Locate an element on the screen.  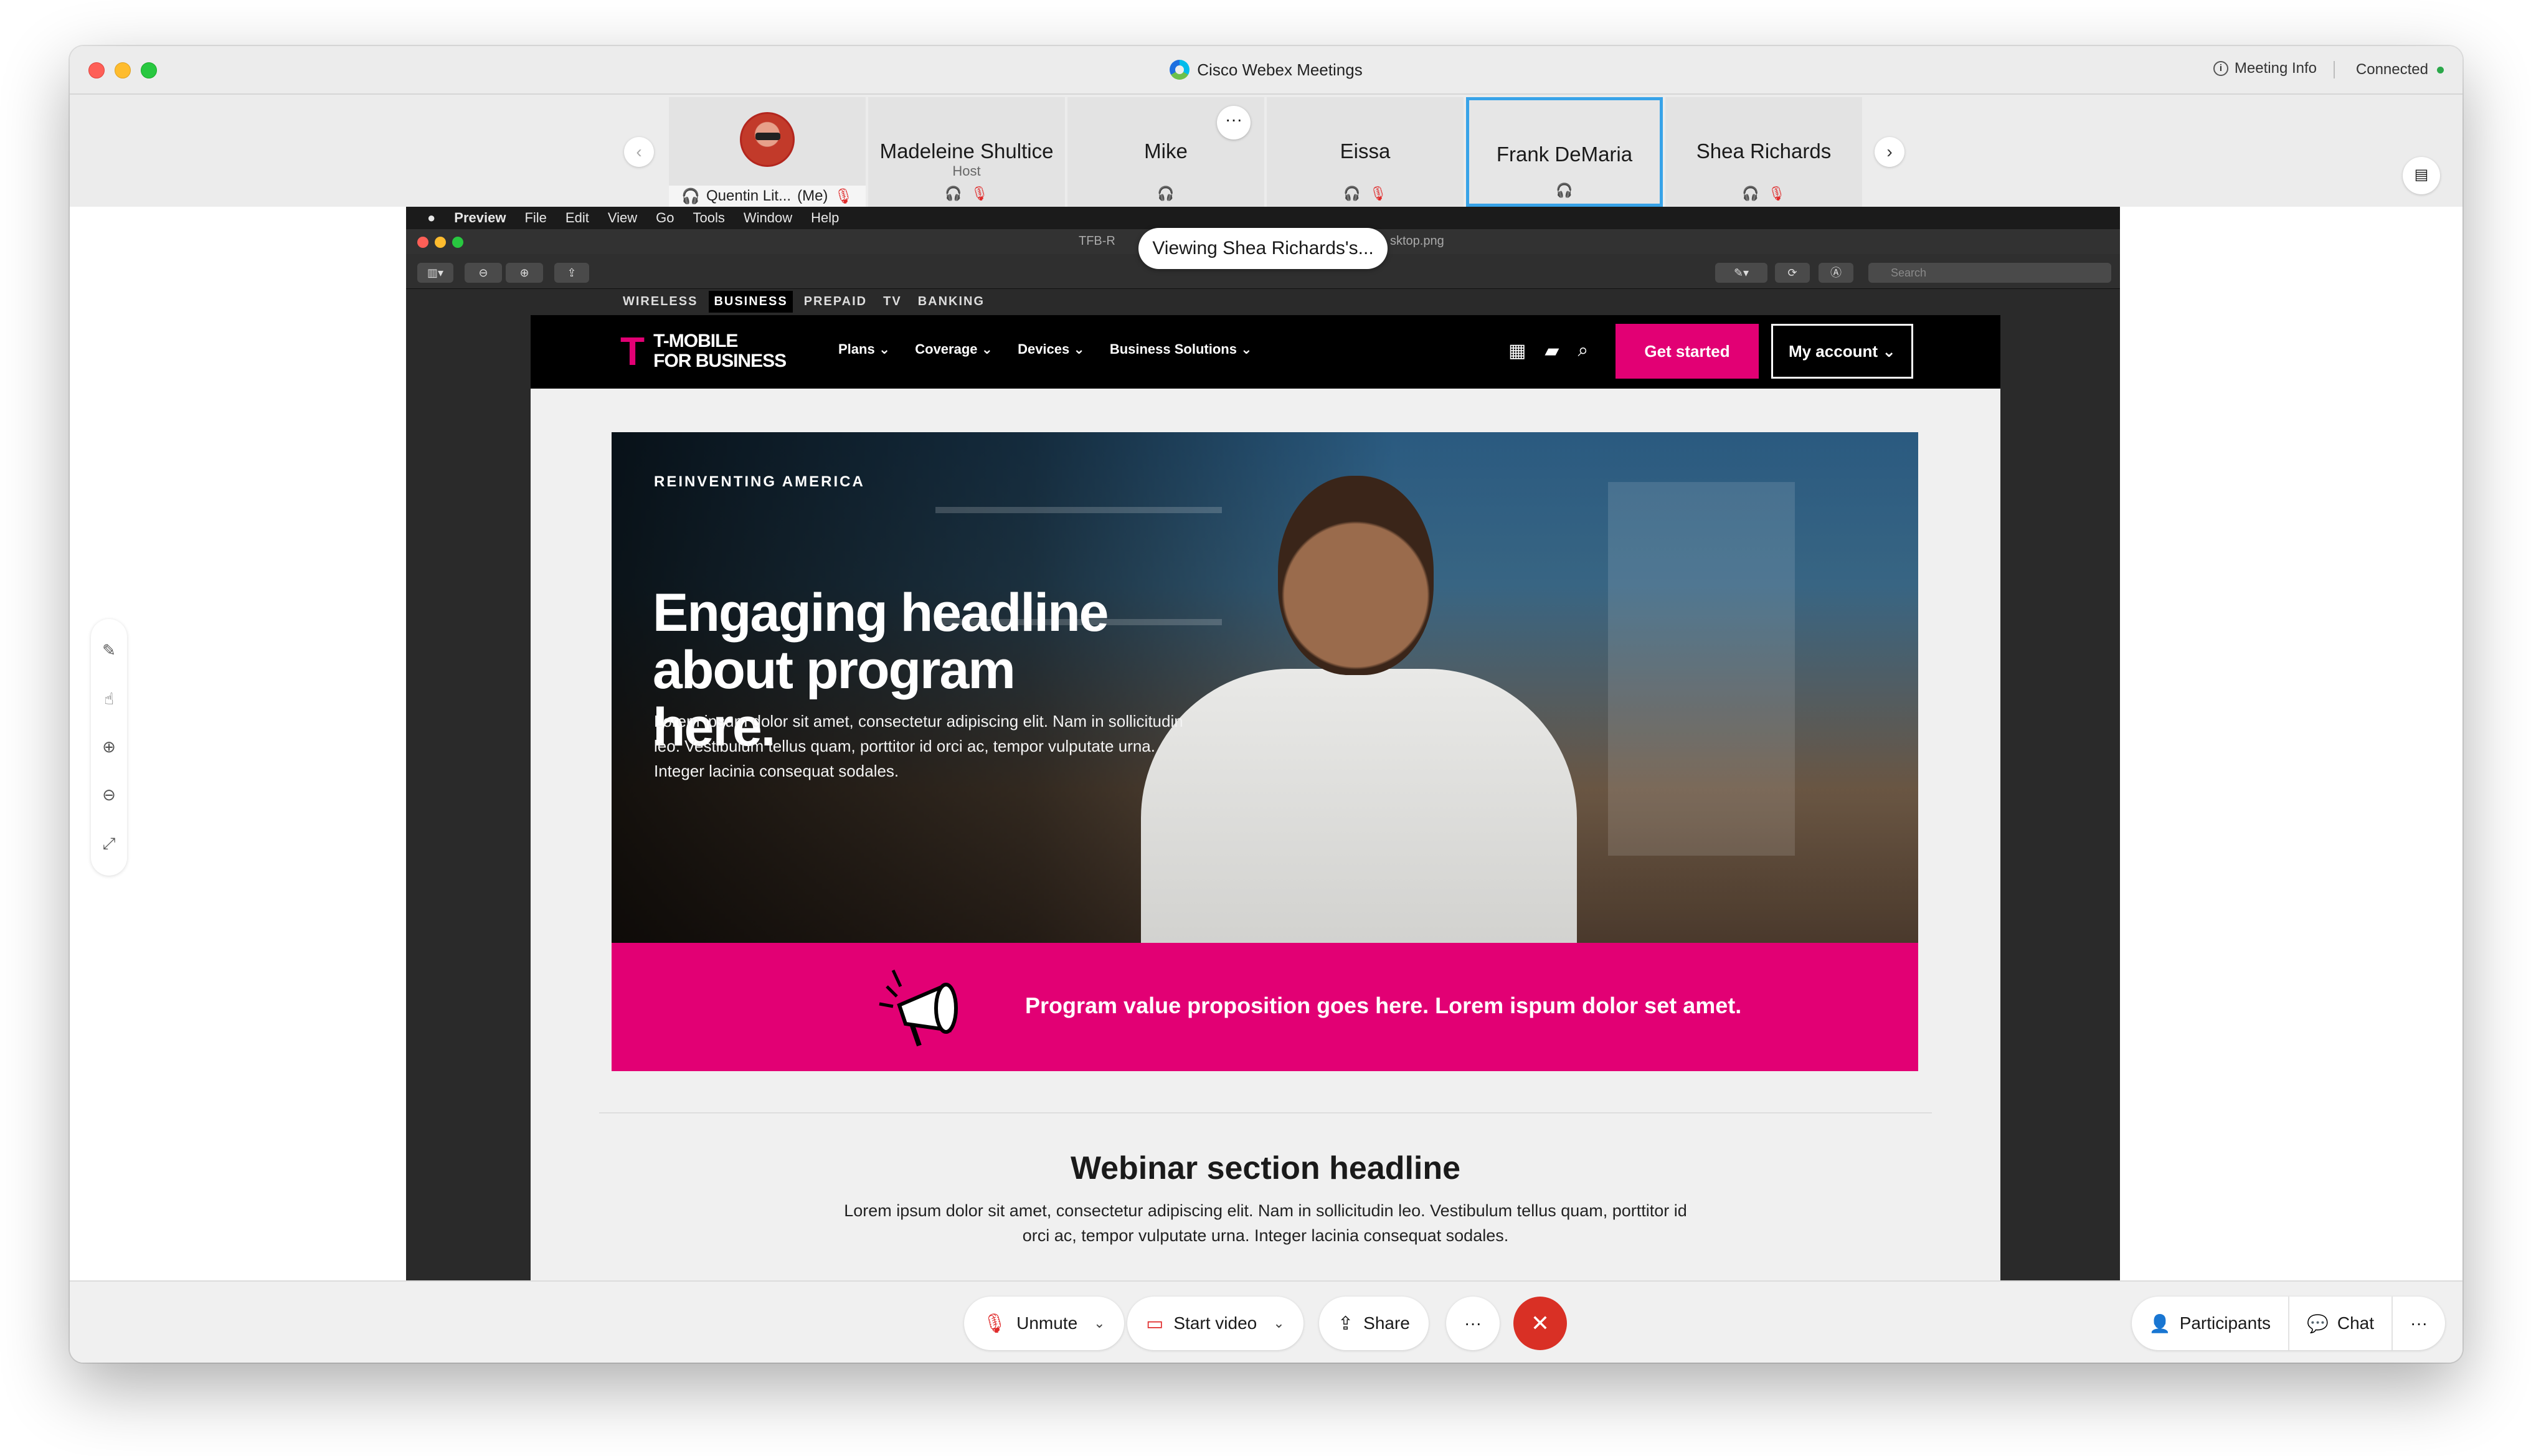
participant-tile: ··· Mike 🎧 is located at coordinates (1165, 152).